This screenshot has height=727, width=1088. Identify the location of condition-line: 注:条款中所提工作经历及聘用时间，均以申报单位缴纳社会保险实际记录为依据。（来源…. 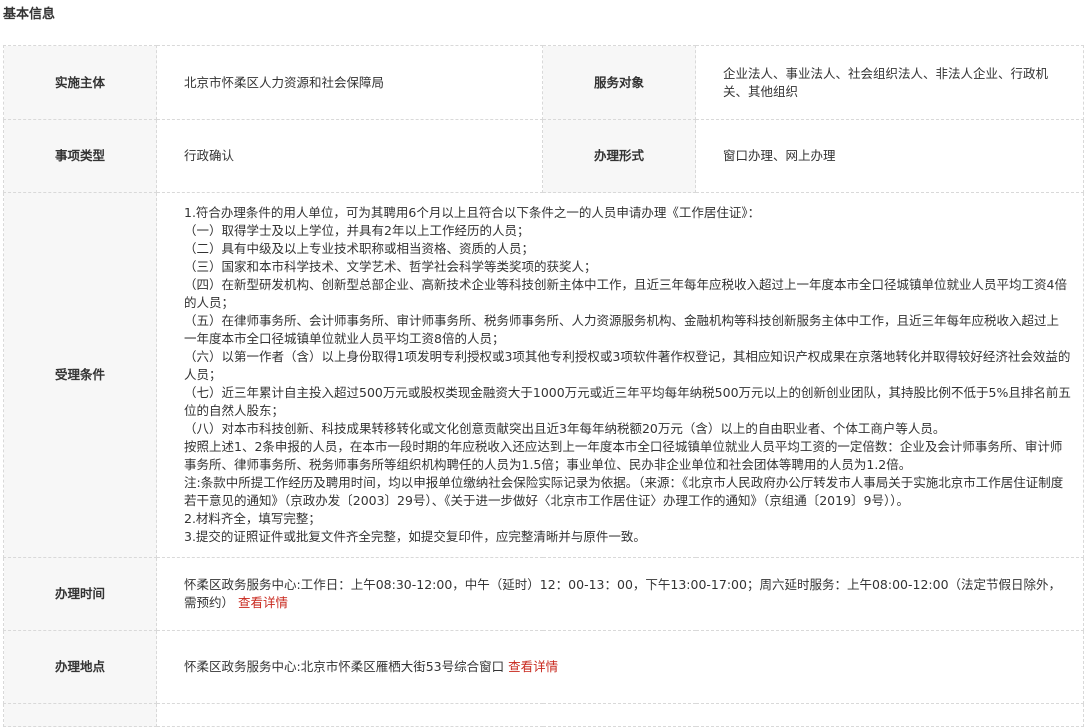
(624, 491).